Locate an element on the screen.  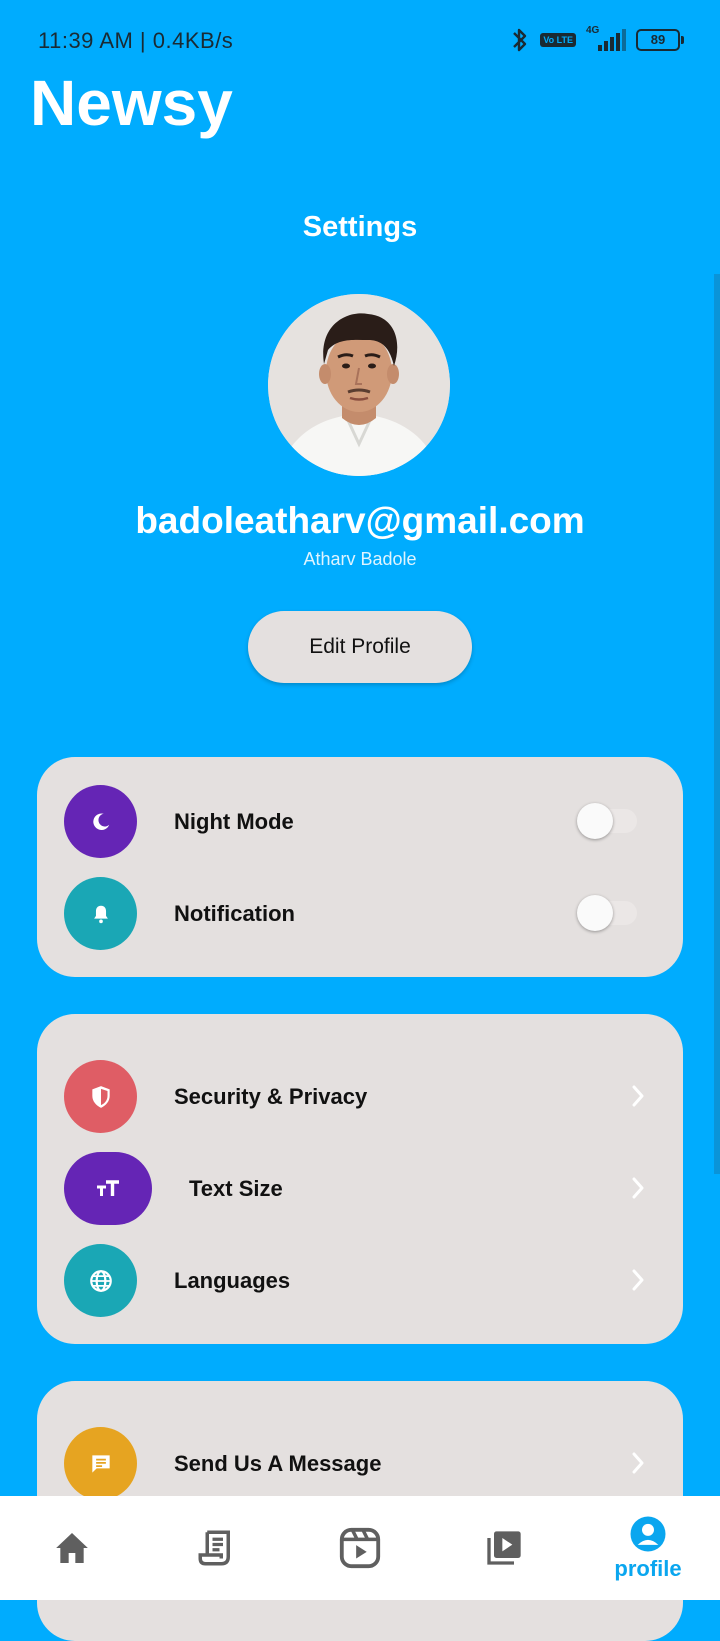
bottom-nav: profile is located at coordinates (360, 1548).